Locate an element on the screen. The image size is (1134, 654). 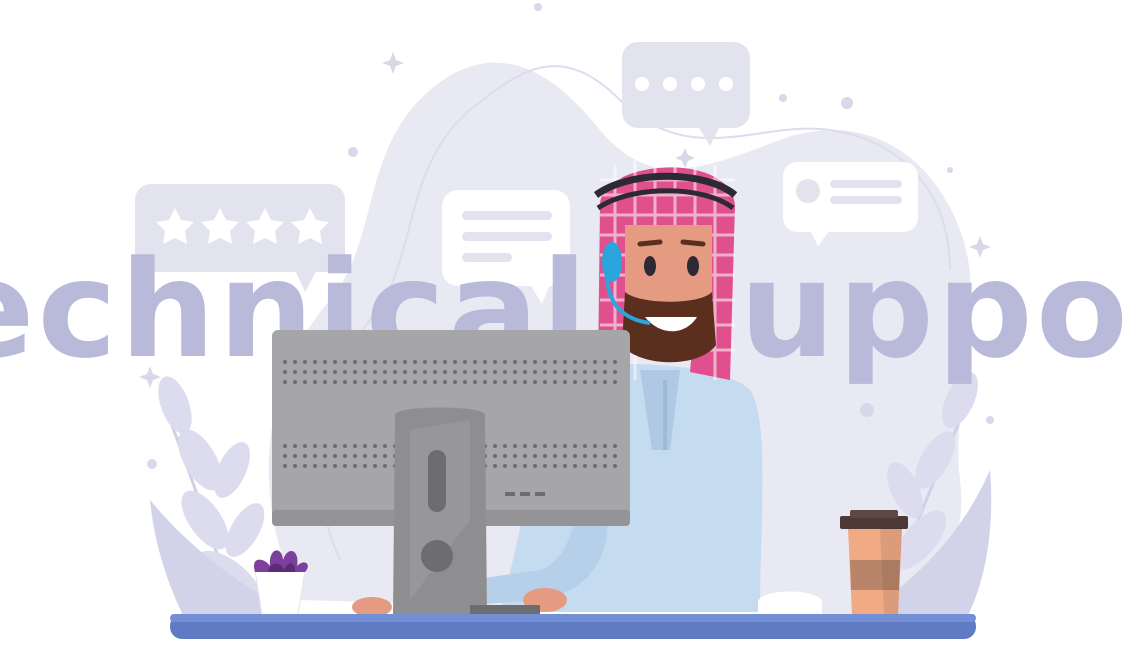
agent-eye-left is located at coordinates (650, 266).